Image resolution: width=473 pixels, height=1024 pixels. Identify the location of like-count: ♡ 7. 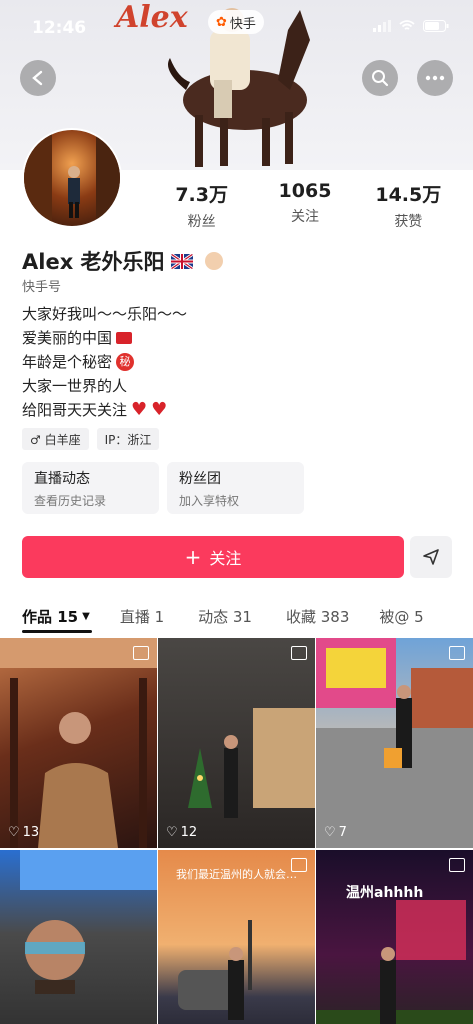
(335, 832).